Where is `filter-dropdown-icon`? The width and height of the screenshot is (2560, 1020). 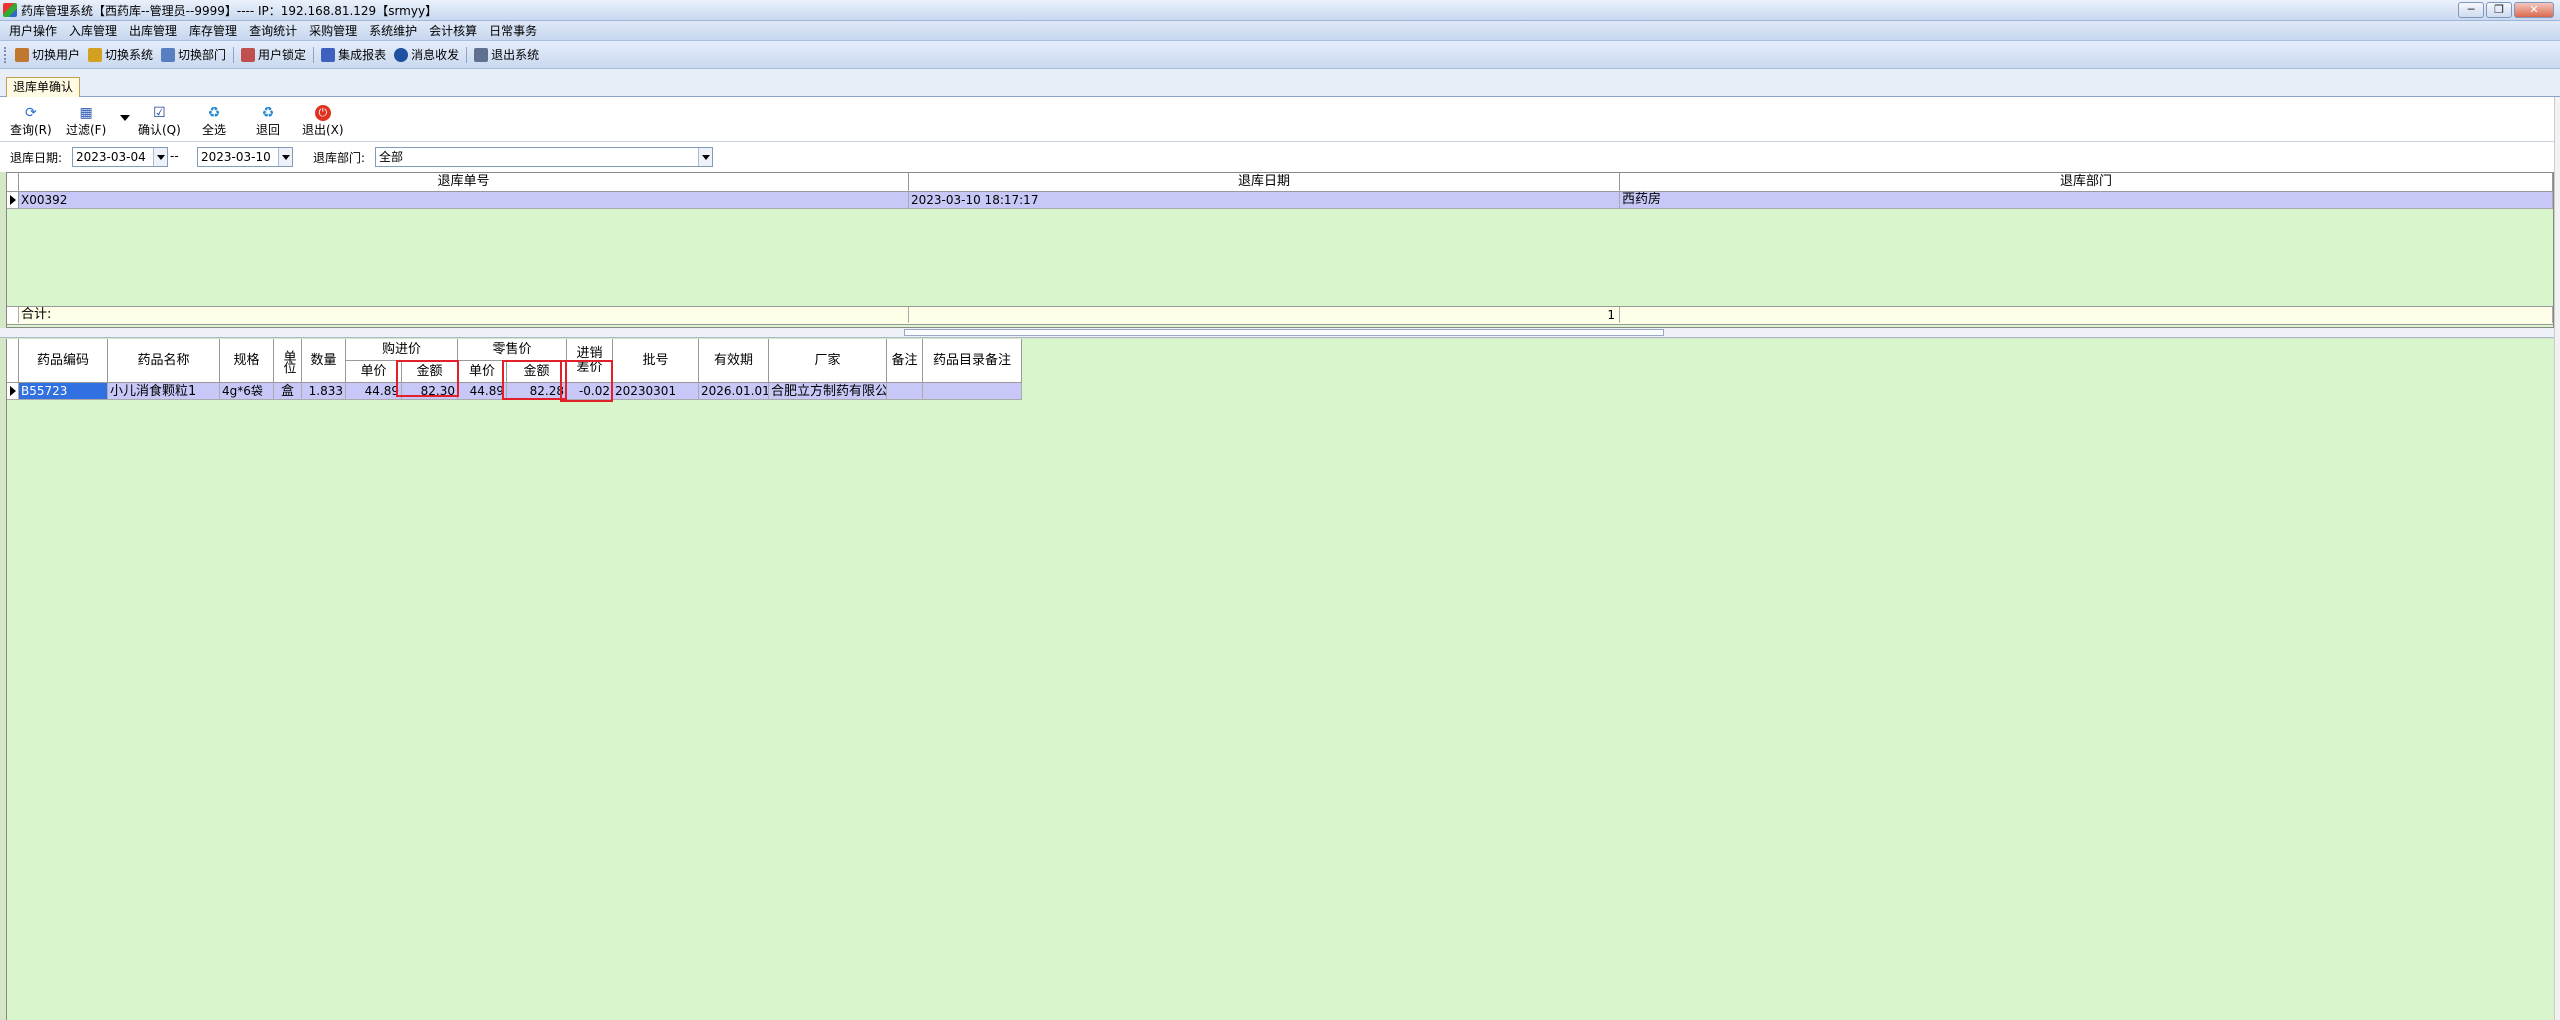 filter-dropdown-icon is located at coordinates (125, 118).